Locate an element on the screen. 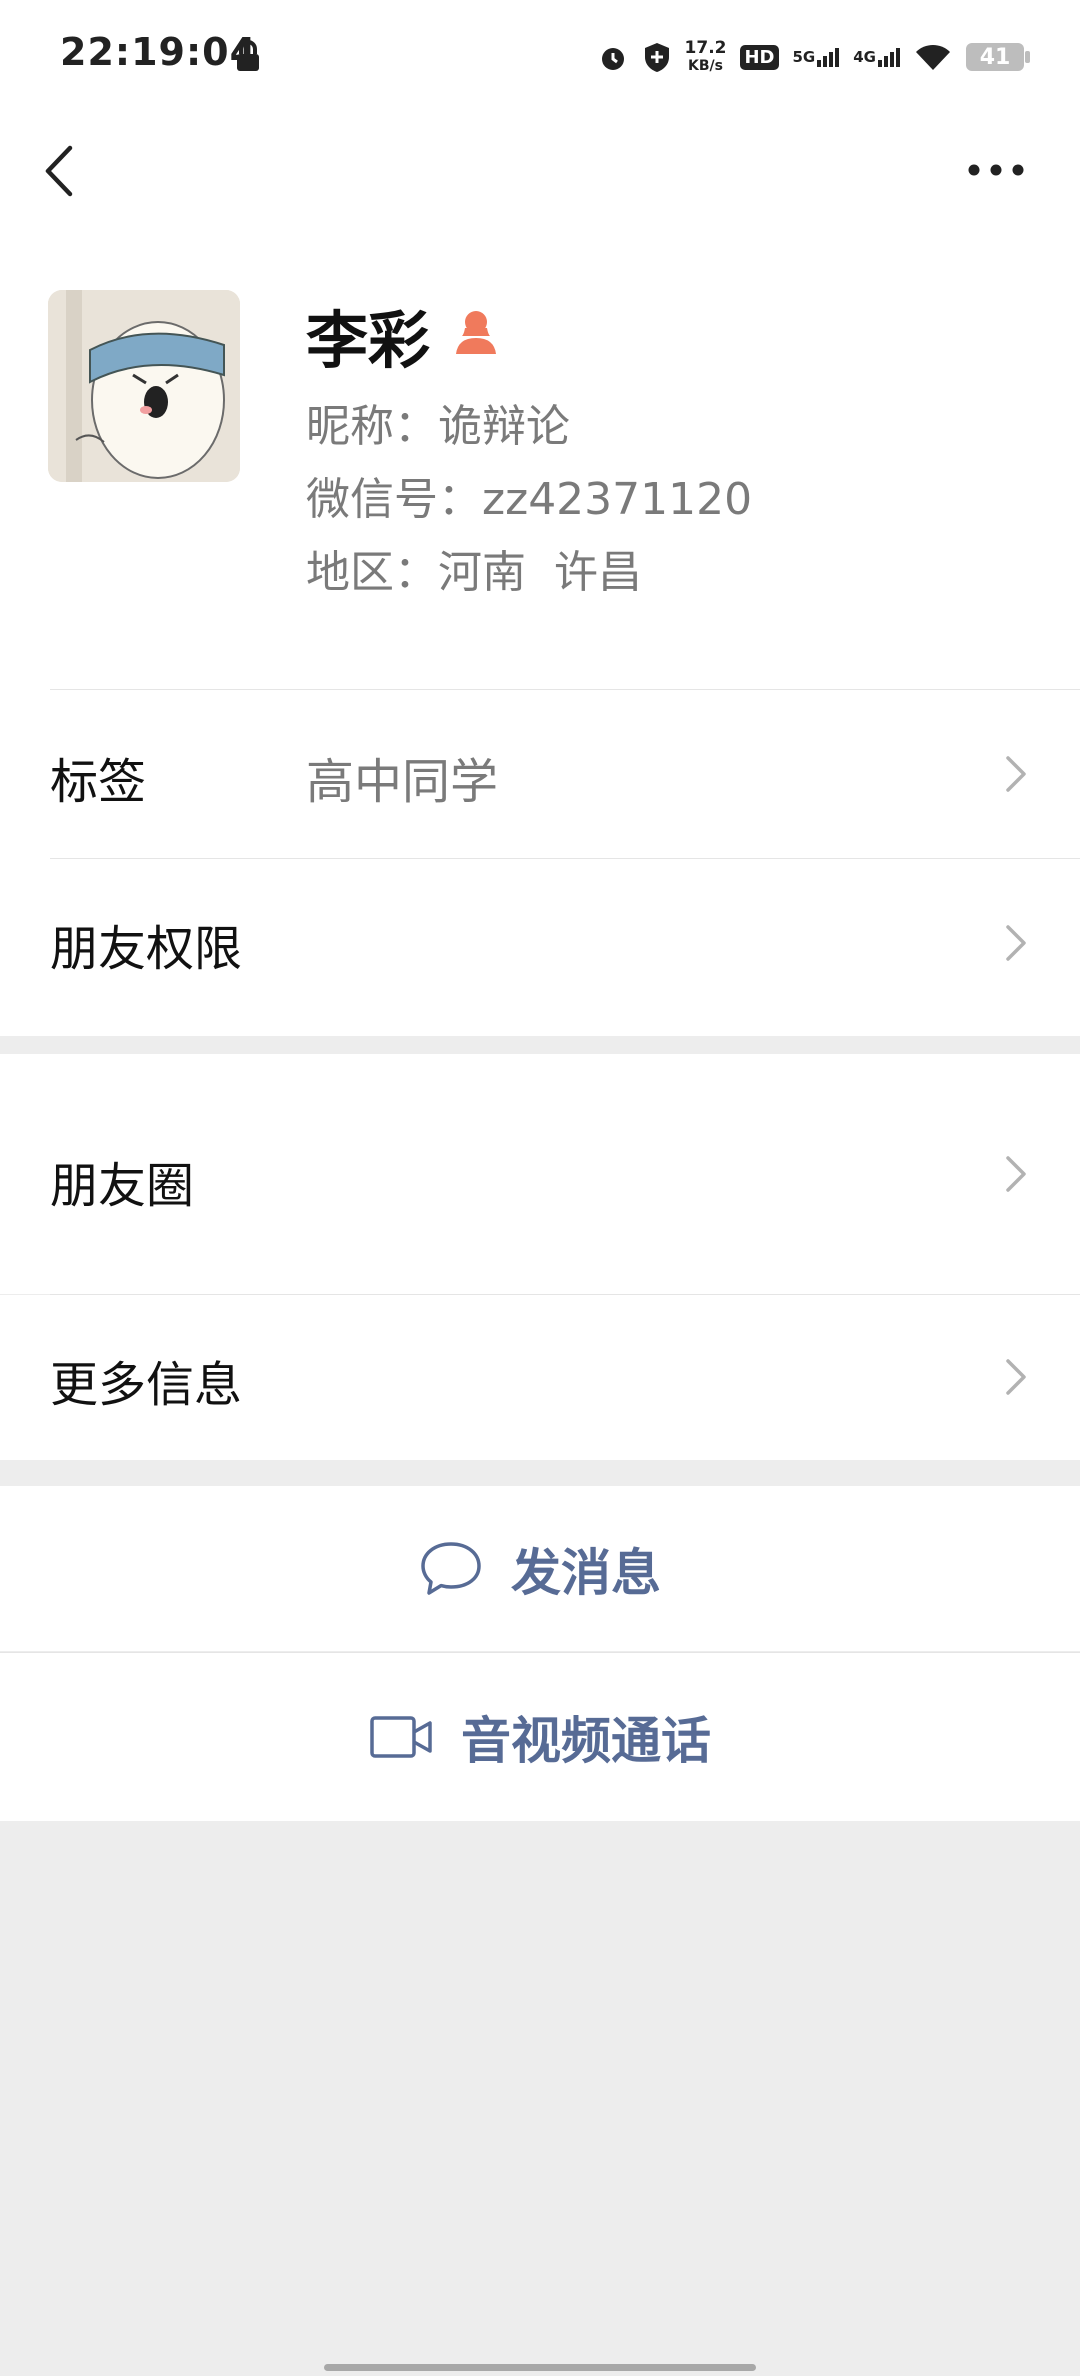 The image size is (1080, 2376). send-message-button: 发消息 is located at coordinates (540, 1568).